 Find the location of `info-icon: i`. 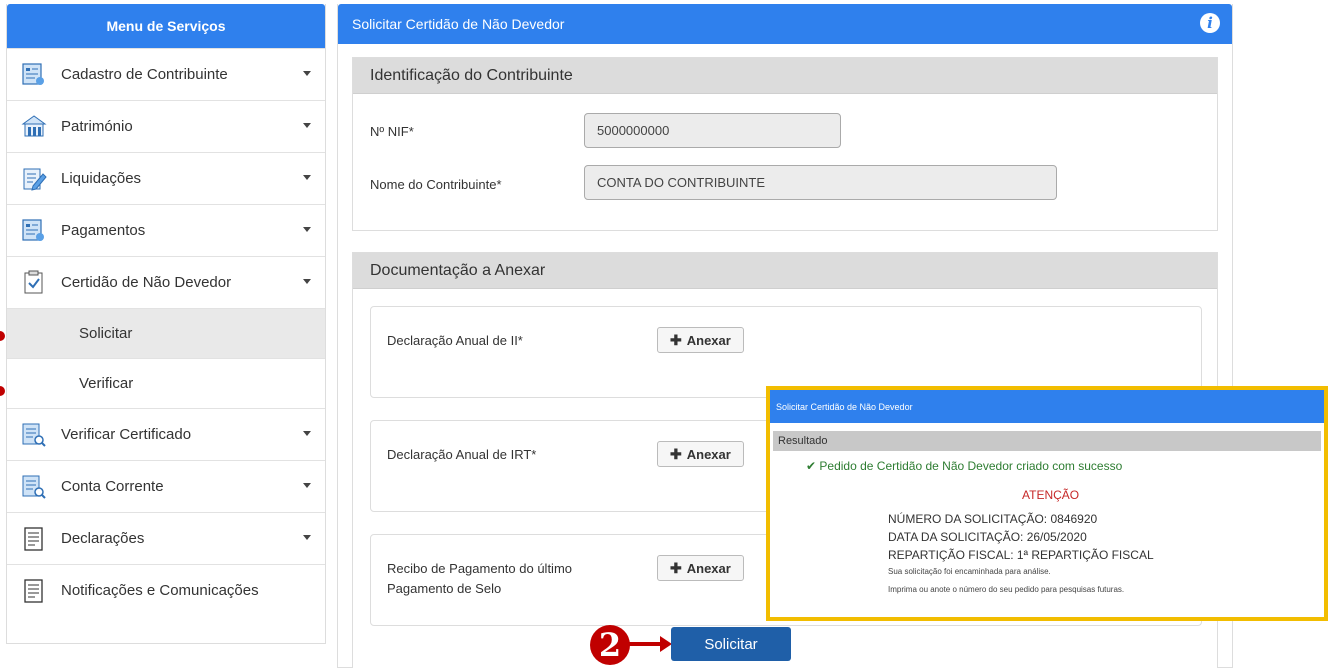

info-icon: i is located at coordinates (1210, 23).